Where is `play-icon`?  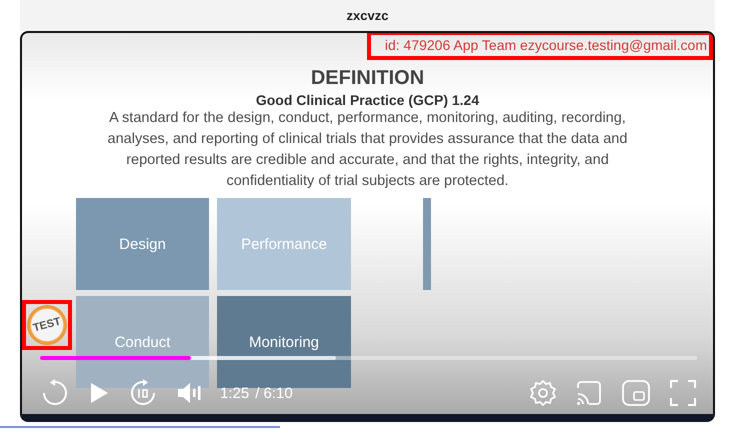 play-icon is located at coordinates (99, 393).